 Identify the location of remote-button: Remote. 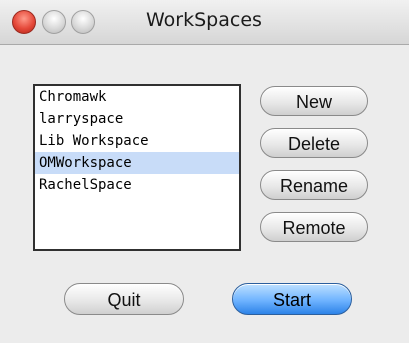
(314, 227).